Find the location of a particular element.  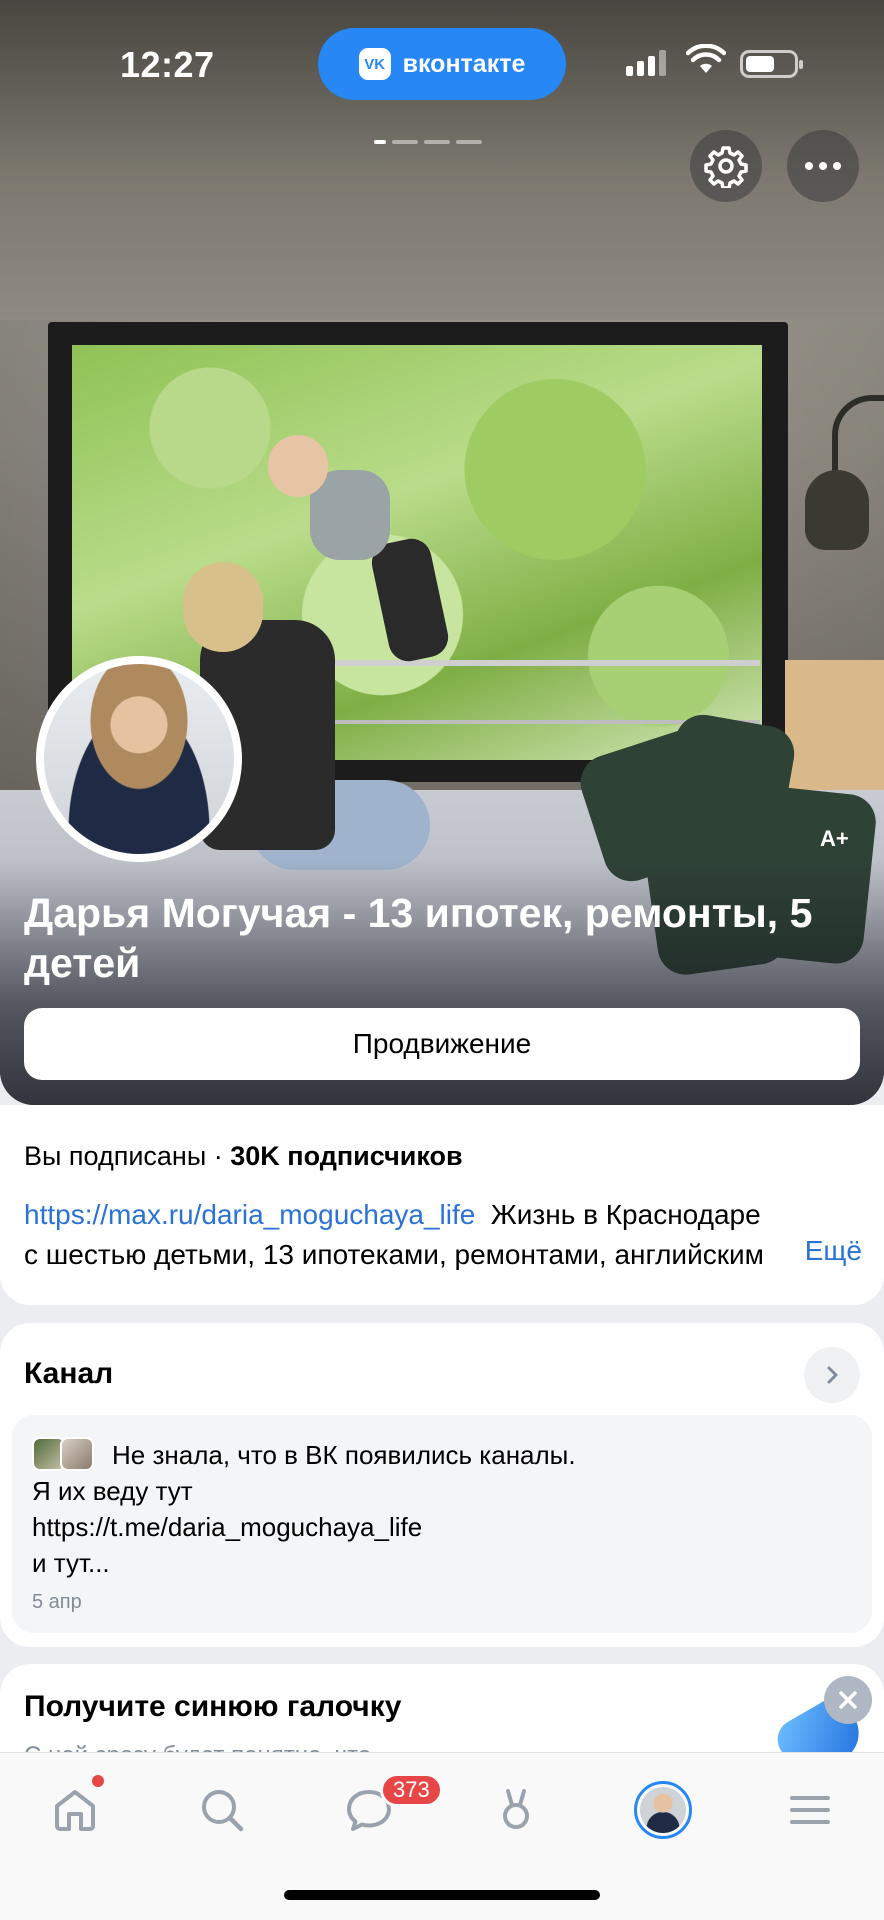

subscription-status: Вы подписаны · 30K подписчиков is located at coordinates (243, 1156).